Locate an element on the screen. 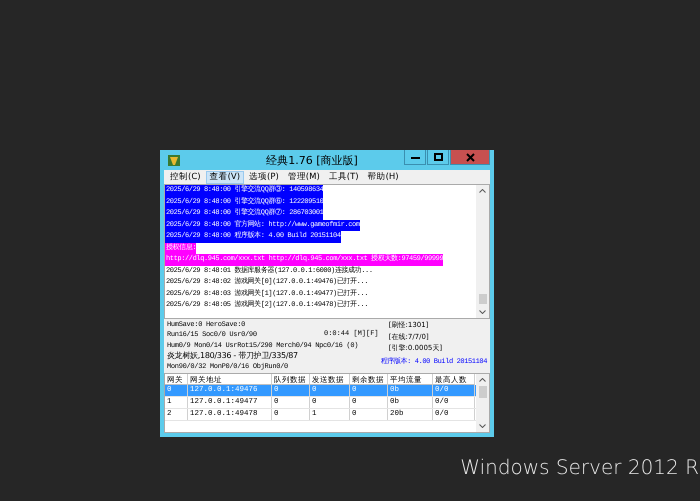  minimize-icon is located at coordinates (415, 157).